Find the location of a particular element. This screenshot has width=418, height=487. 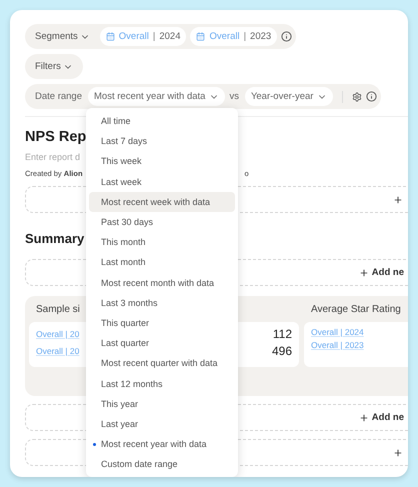

menu-item: This quarter is located at coordinates (162, 323).